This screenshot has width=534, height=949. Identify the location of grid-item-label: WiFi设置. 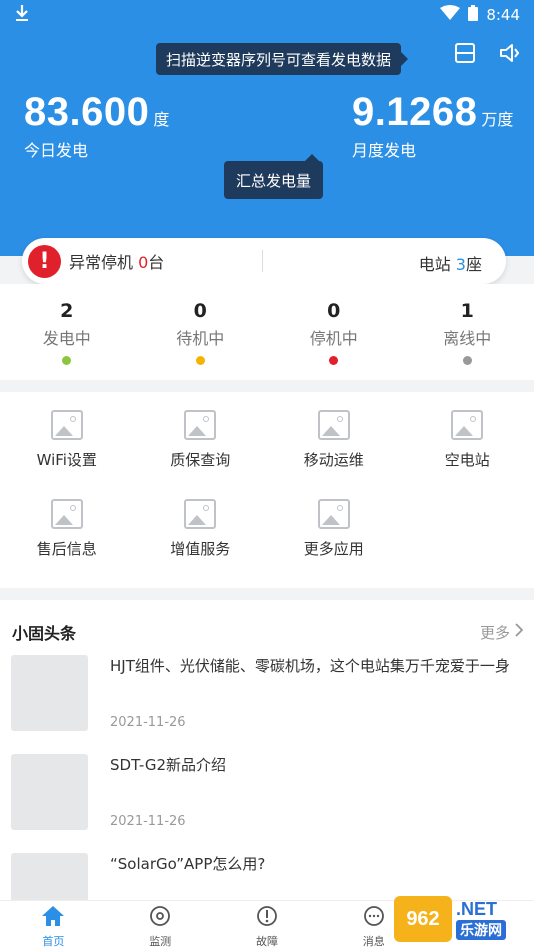
(66, 460).